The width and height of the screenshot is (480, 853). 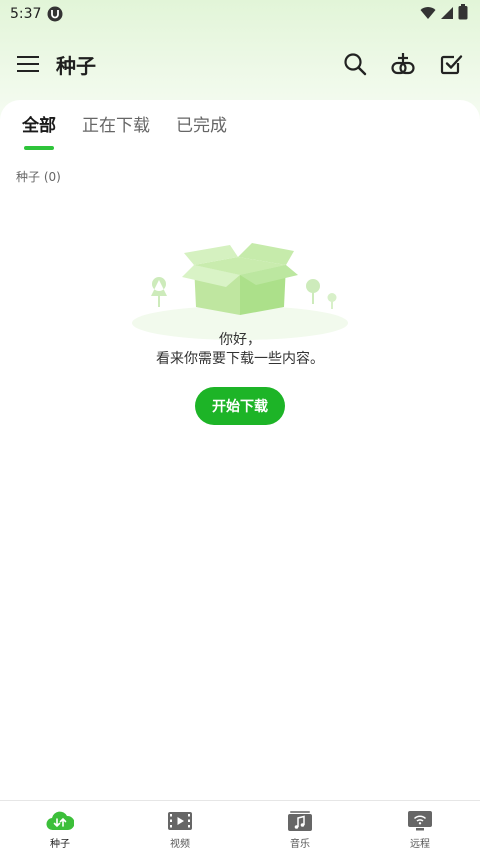 What do you see at coordinates (420, 821) in the screenshot?
I see `remote-icon` at bounding box center [420, 821].